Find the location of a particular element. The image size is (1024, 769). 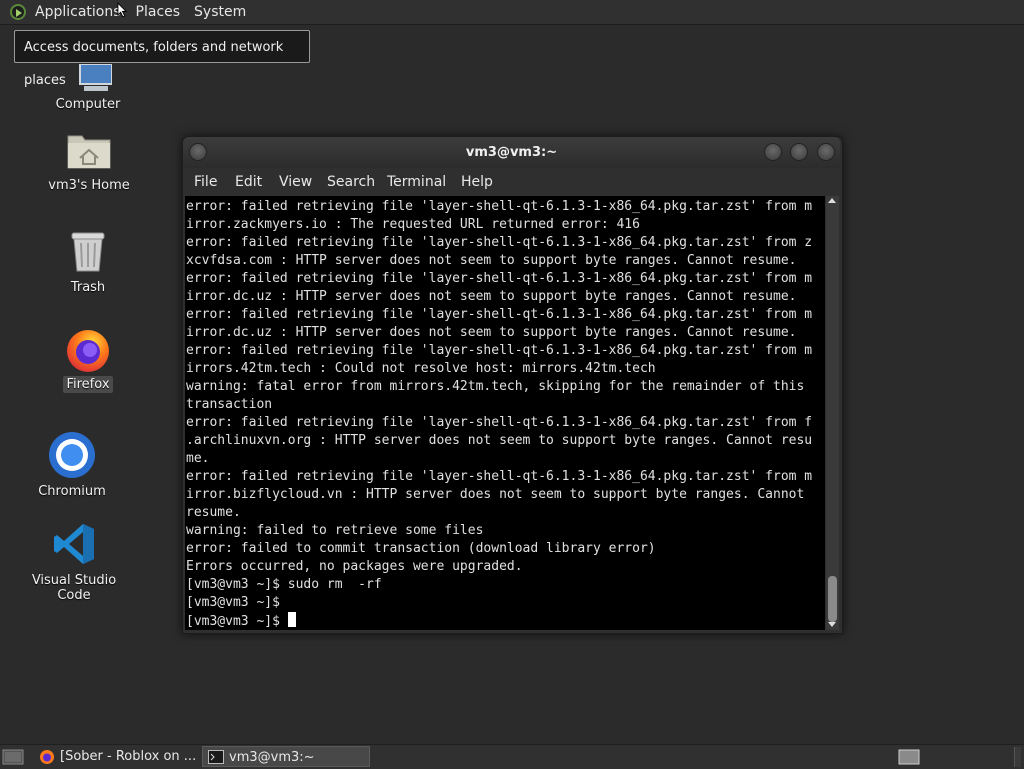

bottom-panel: [Sober - Roblox on ... vm3@vm3:~ is located at coordinates (512, 756).